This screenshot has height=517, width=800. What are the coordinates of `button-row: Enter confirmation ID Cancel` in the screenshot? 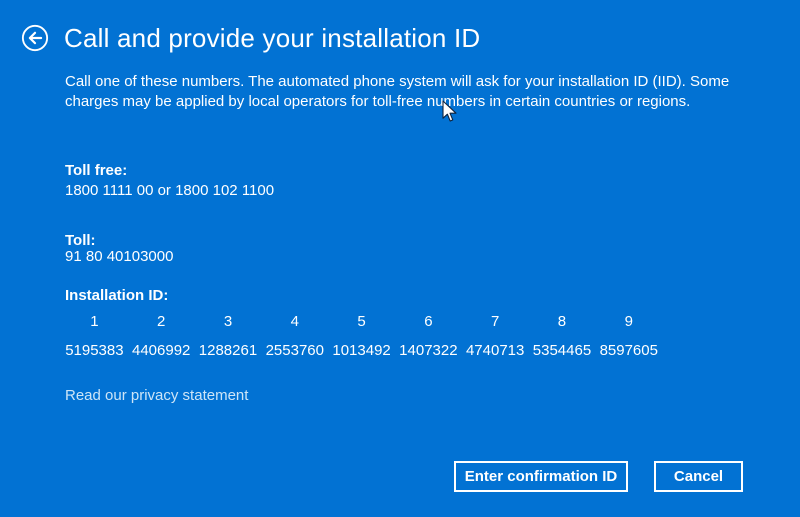 It's located at (598, 476).